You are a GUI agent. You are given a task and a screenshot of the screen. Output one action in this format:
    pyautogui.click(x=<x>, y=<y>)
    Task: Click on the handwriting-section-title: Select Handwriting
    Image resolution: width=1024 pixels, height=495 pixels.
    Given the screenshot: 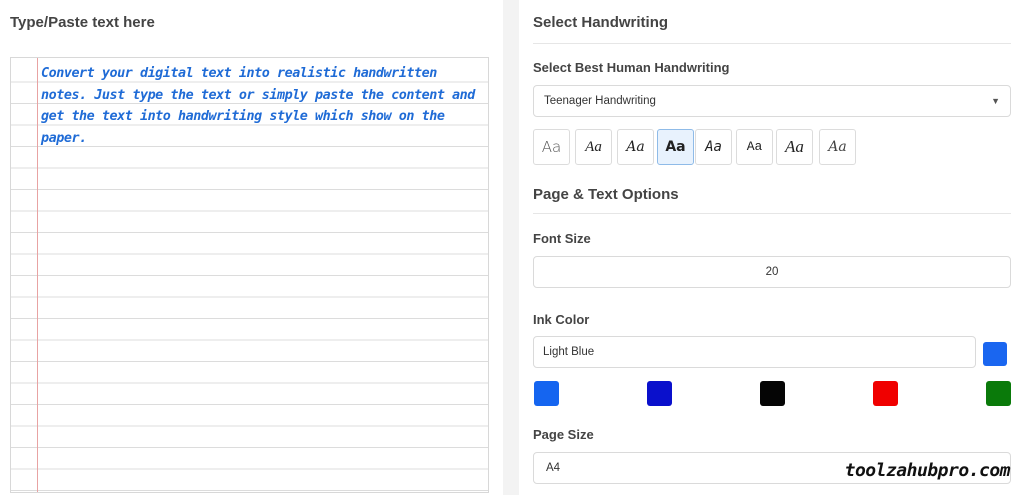 What is the action you would take?
    pyautogui.click(x=601, y=22)
    